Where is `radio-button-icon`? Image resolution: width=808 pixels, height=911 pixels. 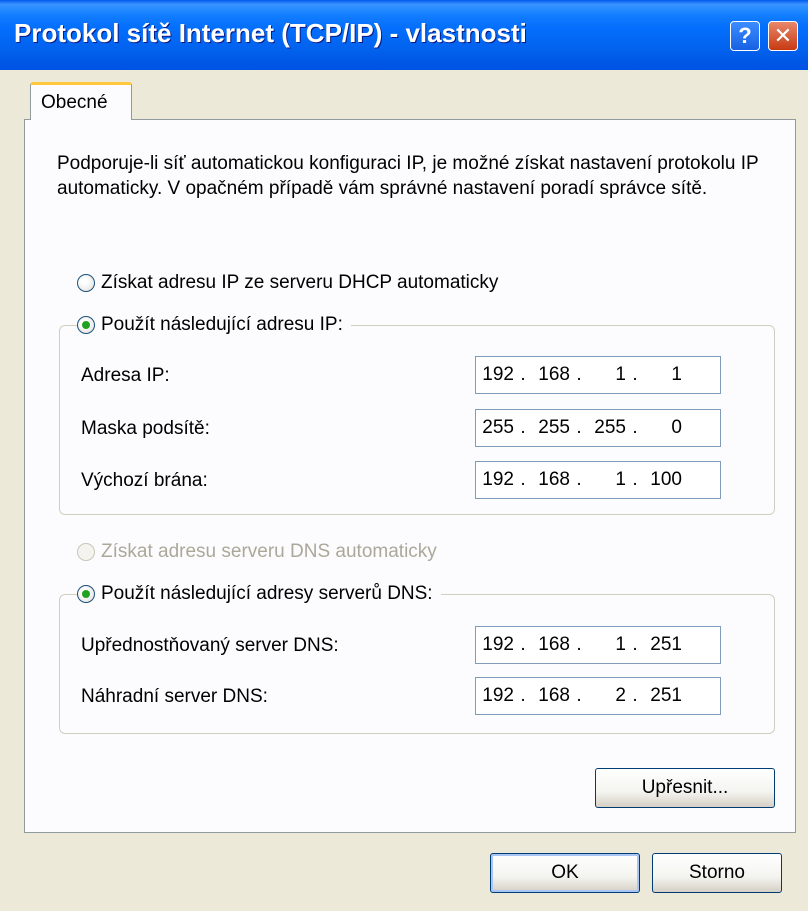
radio-button-icon is located at coordinates (86, 283).